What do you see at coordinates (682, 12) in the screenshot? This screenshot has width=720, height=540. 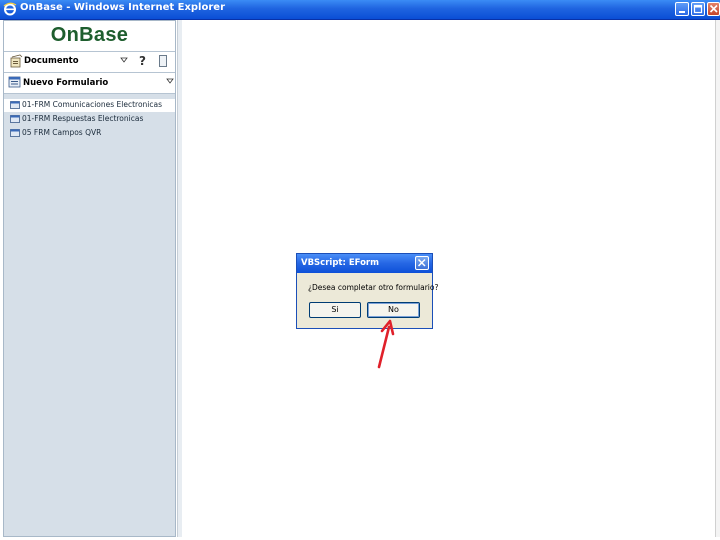 I see `minimize-icon` at bounding box center [682, 12].